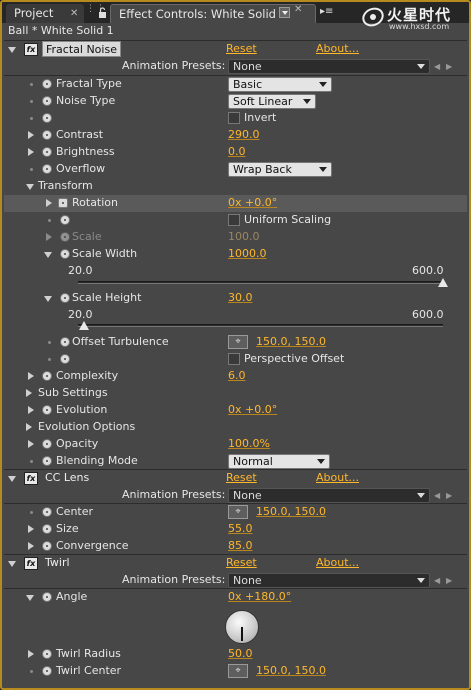 Image resolution: width=471 pixels, height=690 pixels. I want to click on scale-height-slider, so click(260, 325).